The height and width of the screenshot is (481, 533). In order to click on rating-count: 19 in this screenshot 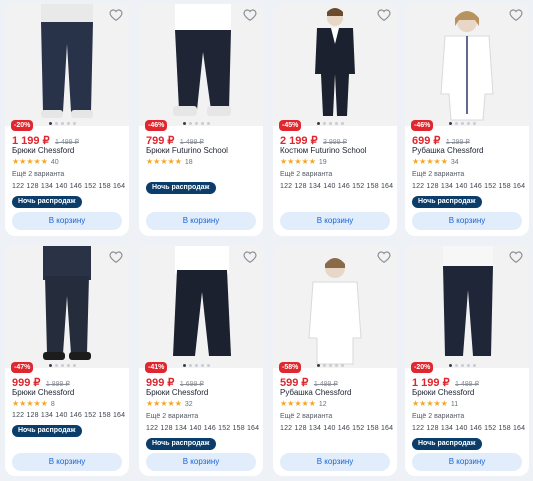, I will do `click(322, 162)`.